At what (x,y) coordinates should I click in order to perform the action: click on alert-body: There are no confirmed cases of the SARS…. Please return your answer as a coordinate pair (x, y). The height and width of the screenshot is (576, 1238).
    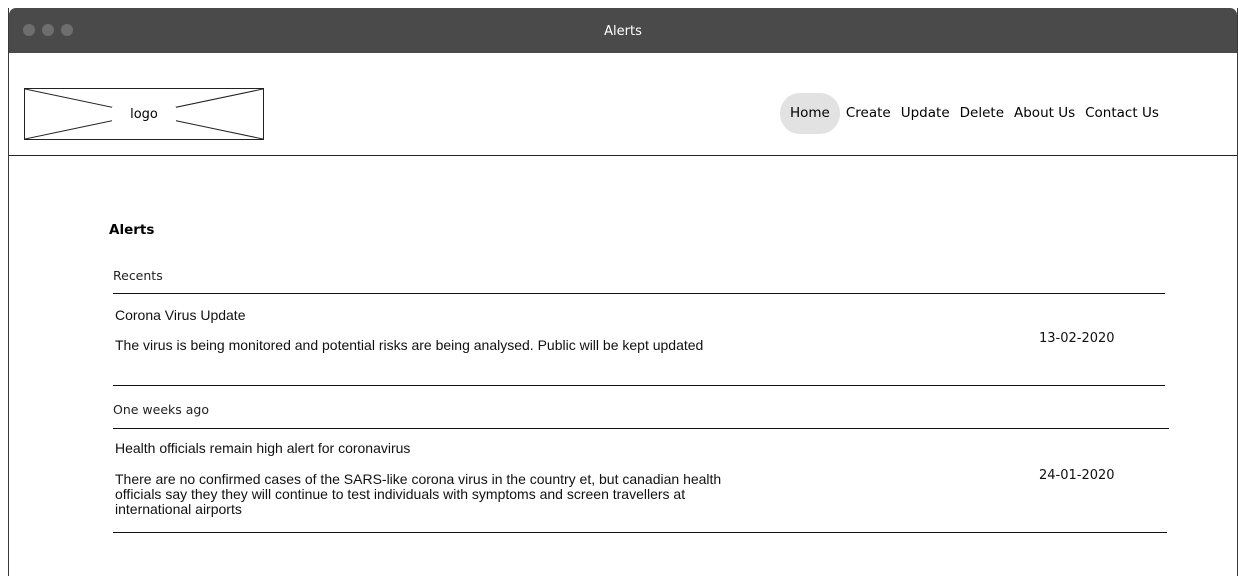
    Looking at the image, I should click on (418, 494).